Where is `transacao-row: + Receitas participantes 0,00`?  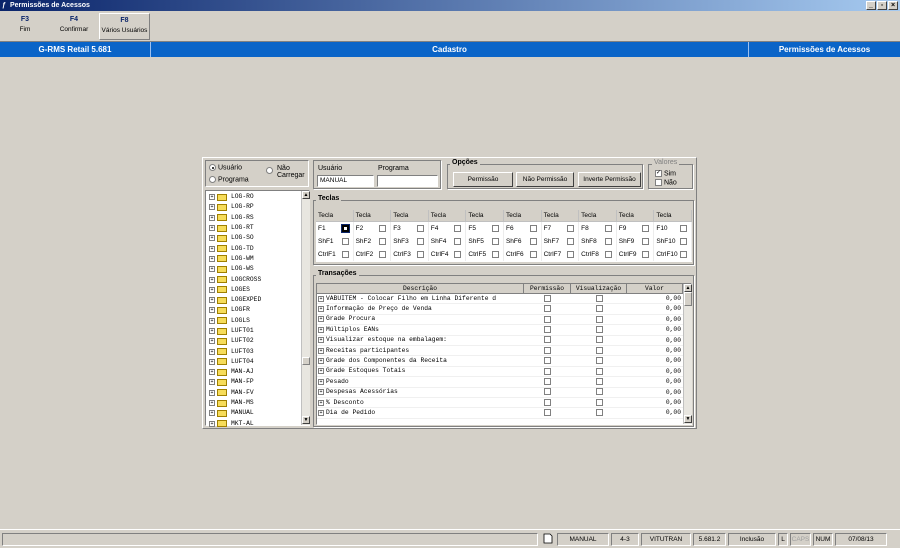
transacao-row: + Receitas participantes 0,00 is located at coordinates (500, 351).